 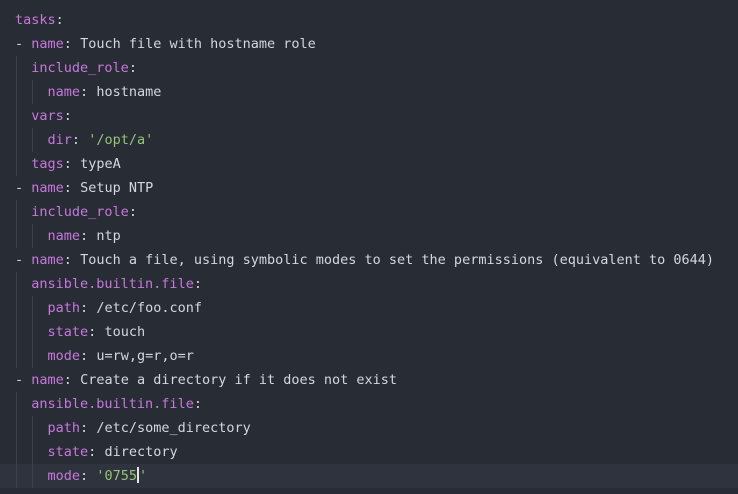 What do you see at coordinates (141, 452) in the screenshot?
I see `yaml-value: directory` at bounding box center [141, 452].